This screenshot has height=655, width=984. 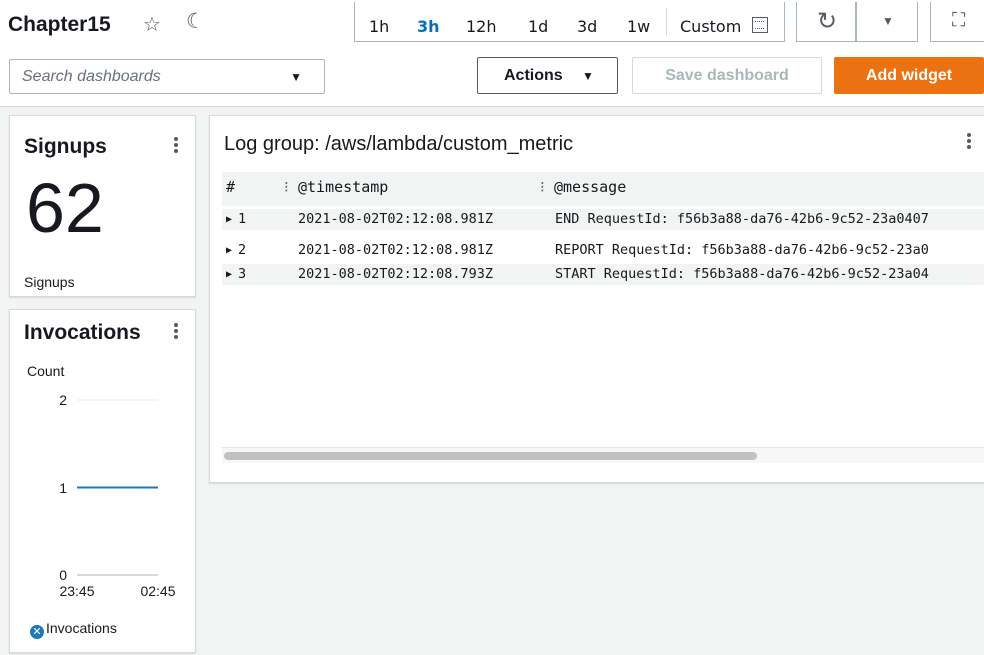 What do you see at coordinates (533, 75) in the screenshot?
I see `actions-label: Actions` at bounding box center [533, 75].